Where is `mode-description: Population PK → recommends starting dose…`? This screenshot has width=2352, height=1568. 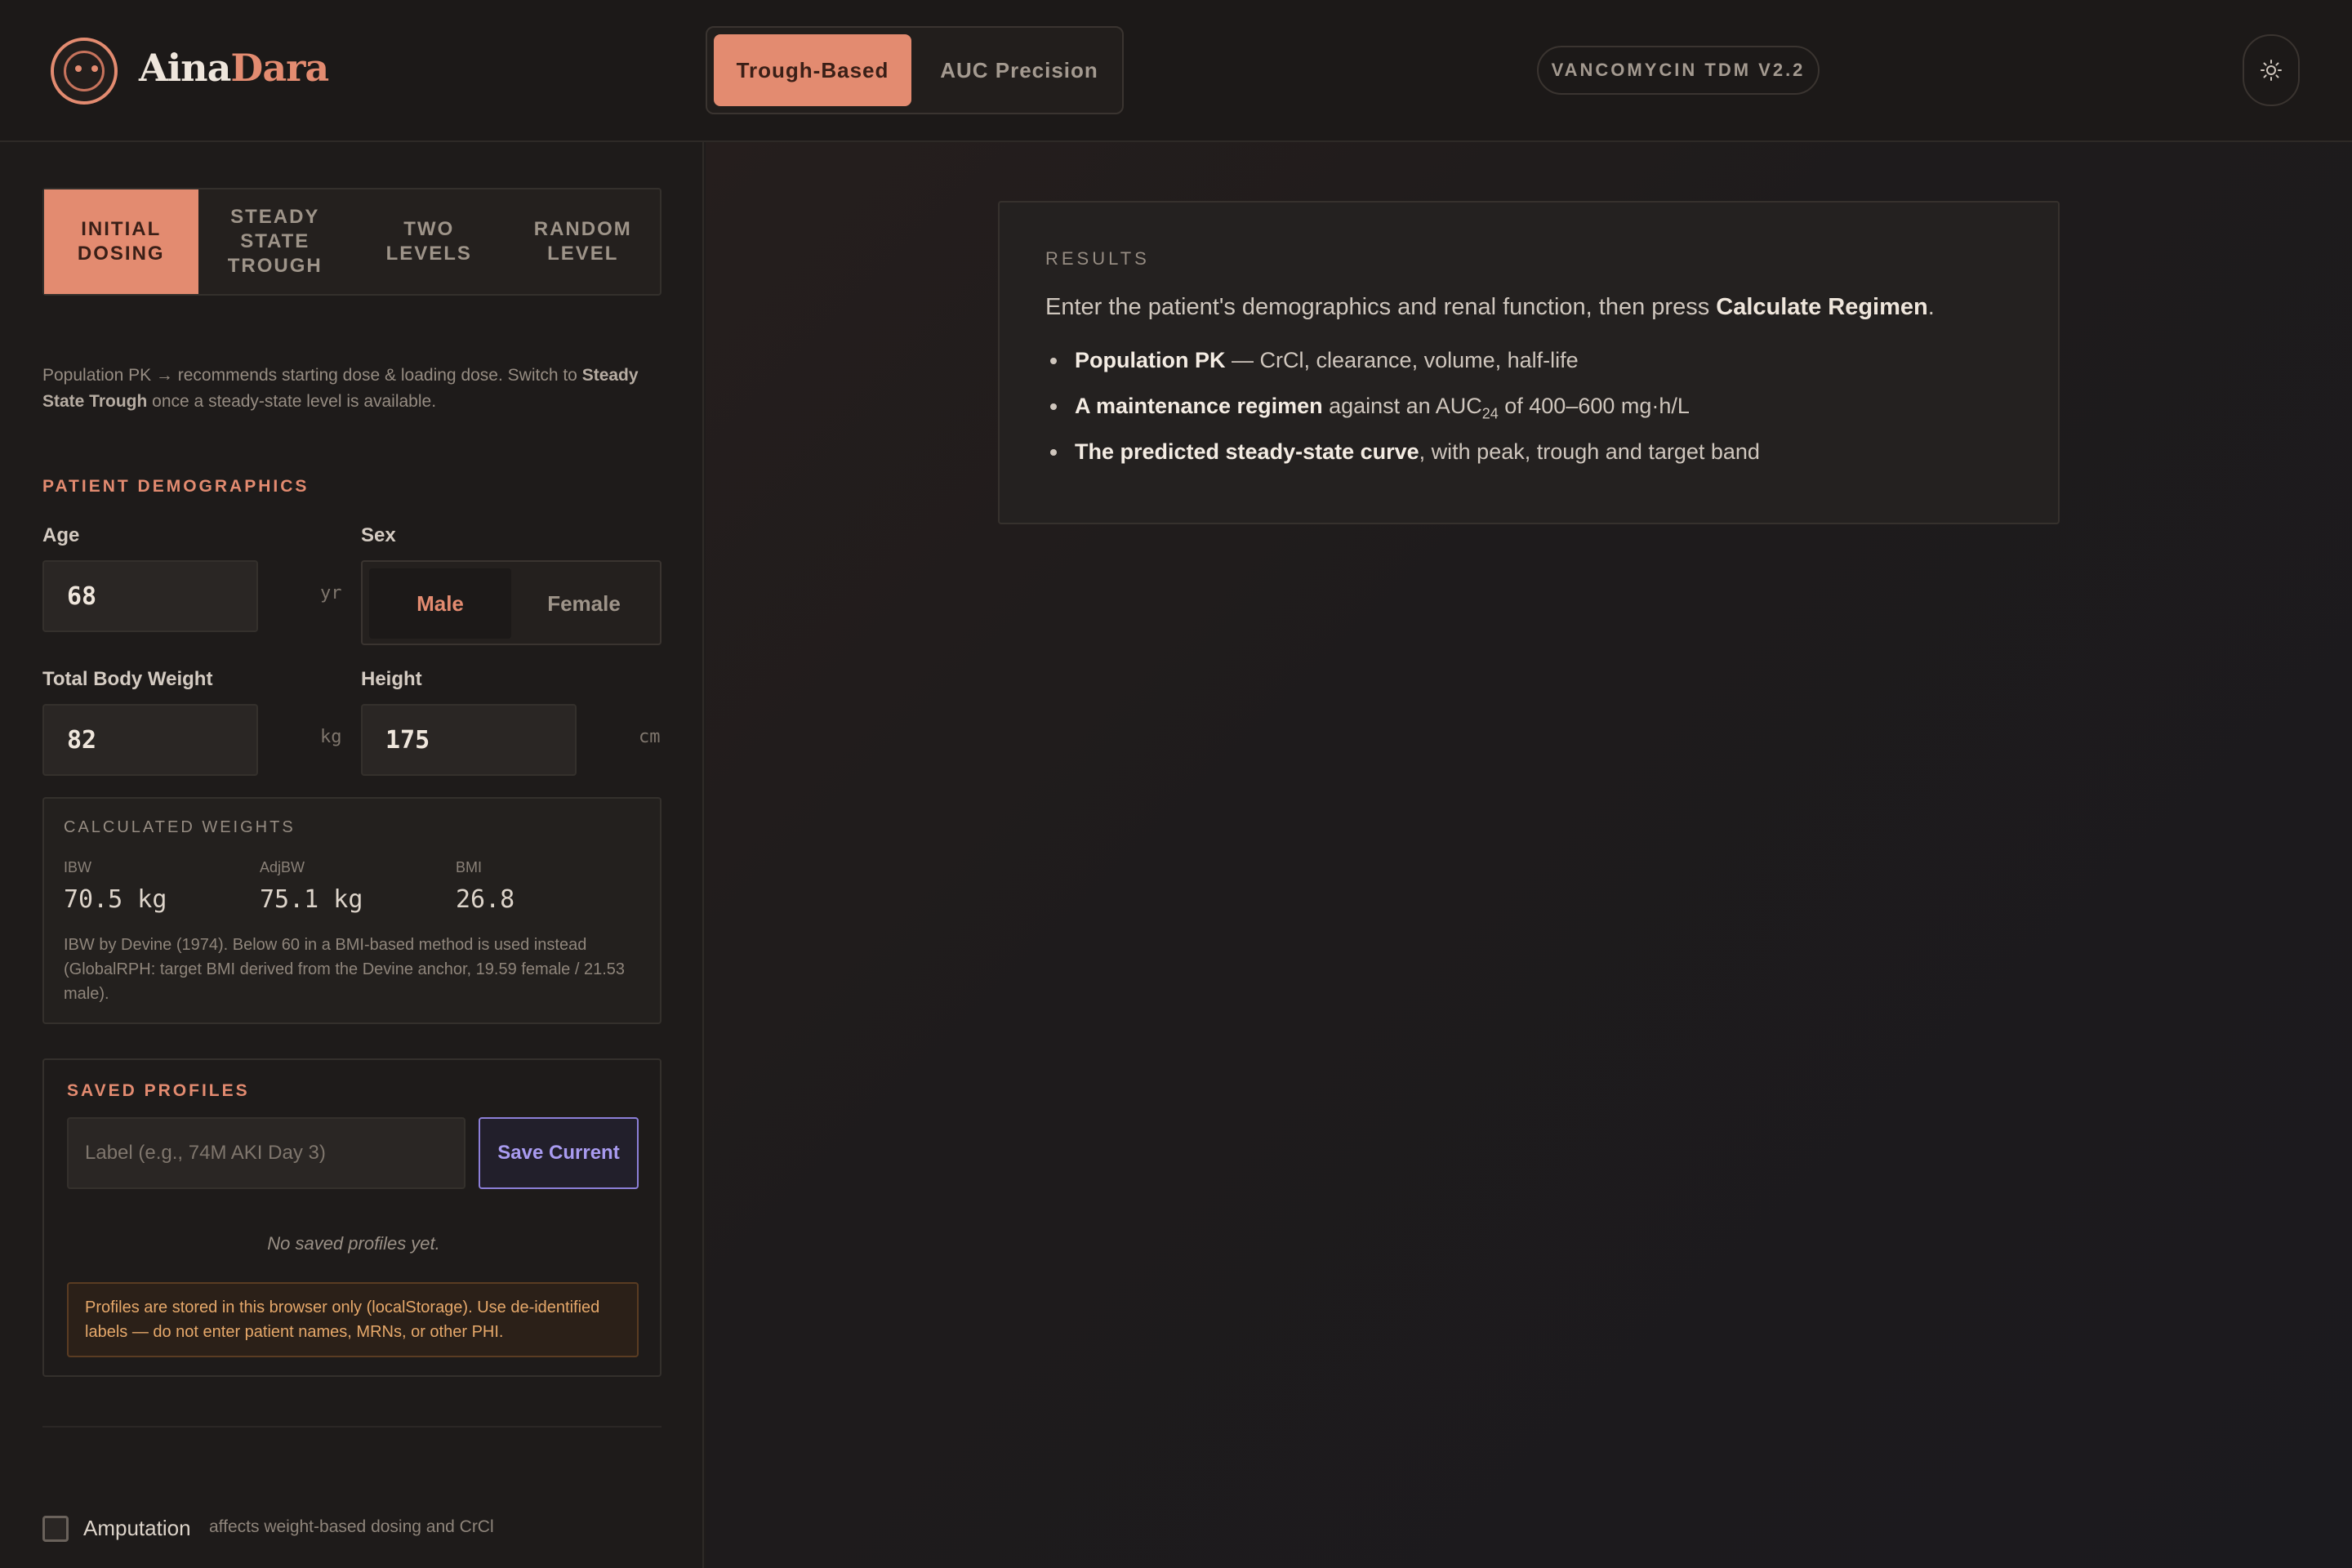
mode-description: Population PK → recommends starting dose… is located at coordinates (352, 389).